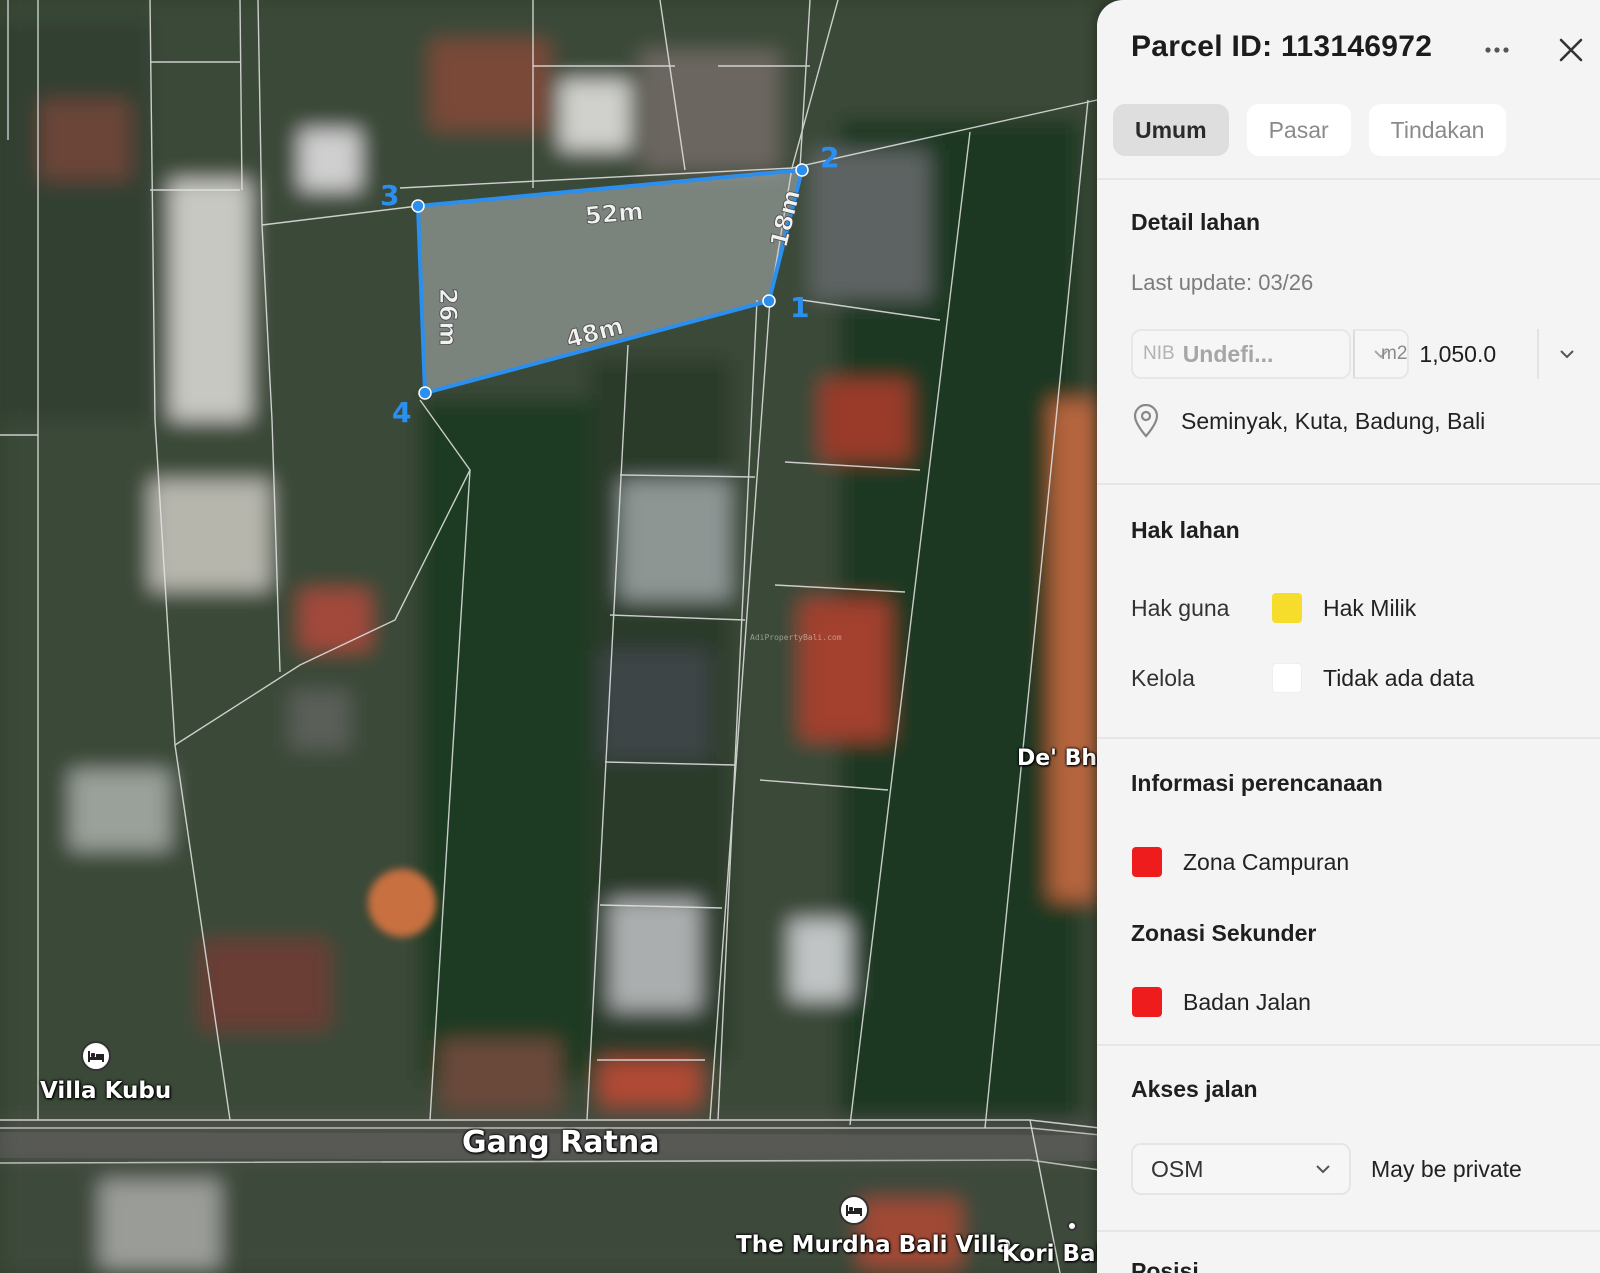 The width and height of the screenshot is (1600, 1273). I want to click on last-update-text: Last update: 03/26, so click(1222, 282).